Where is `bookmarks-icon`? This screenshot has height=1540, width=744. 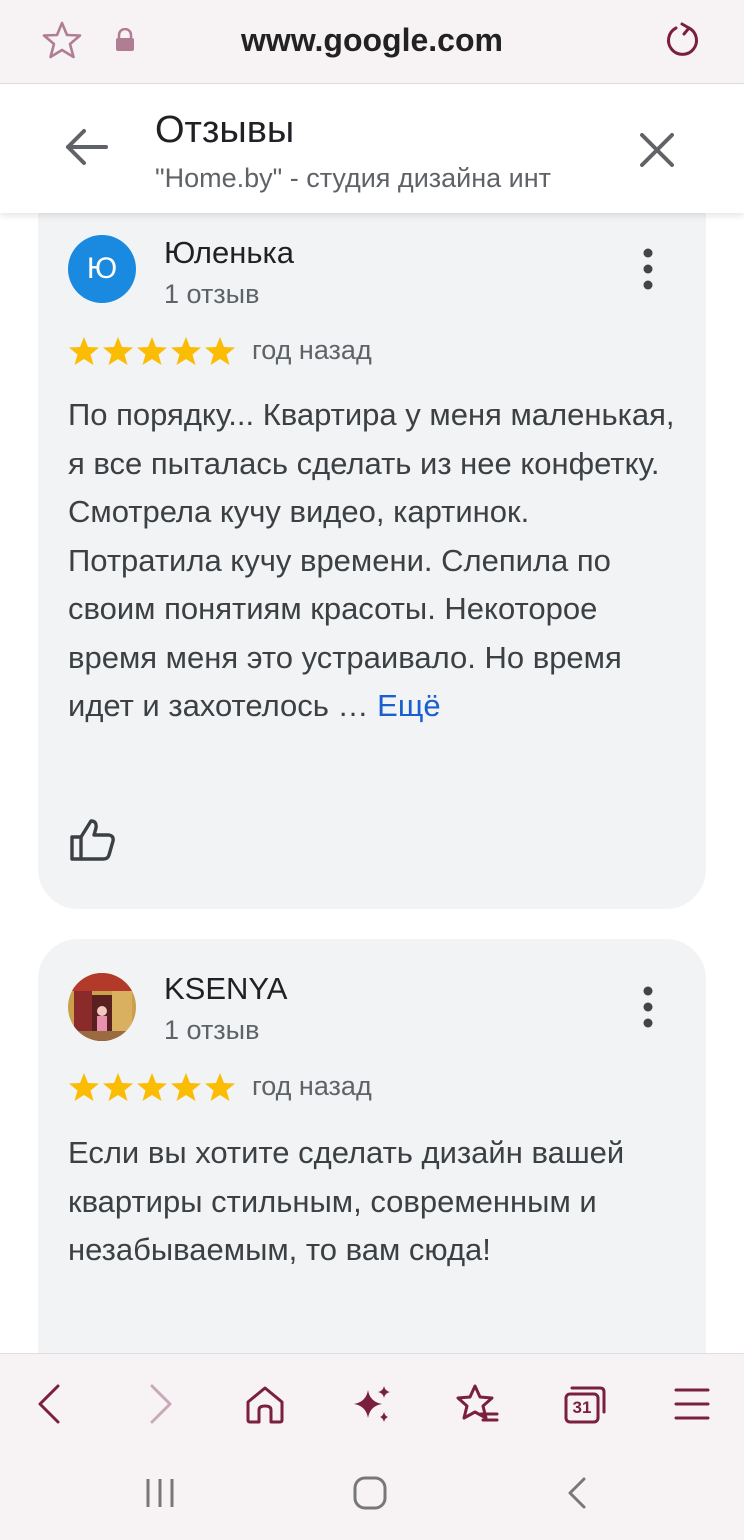 bookmarks-icon is located at coordinates (477, 1404).